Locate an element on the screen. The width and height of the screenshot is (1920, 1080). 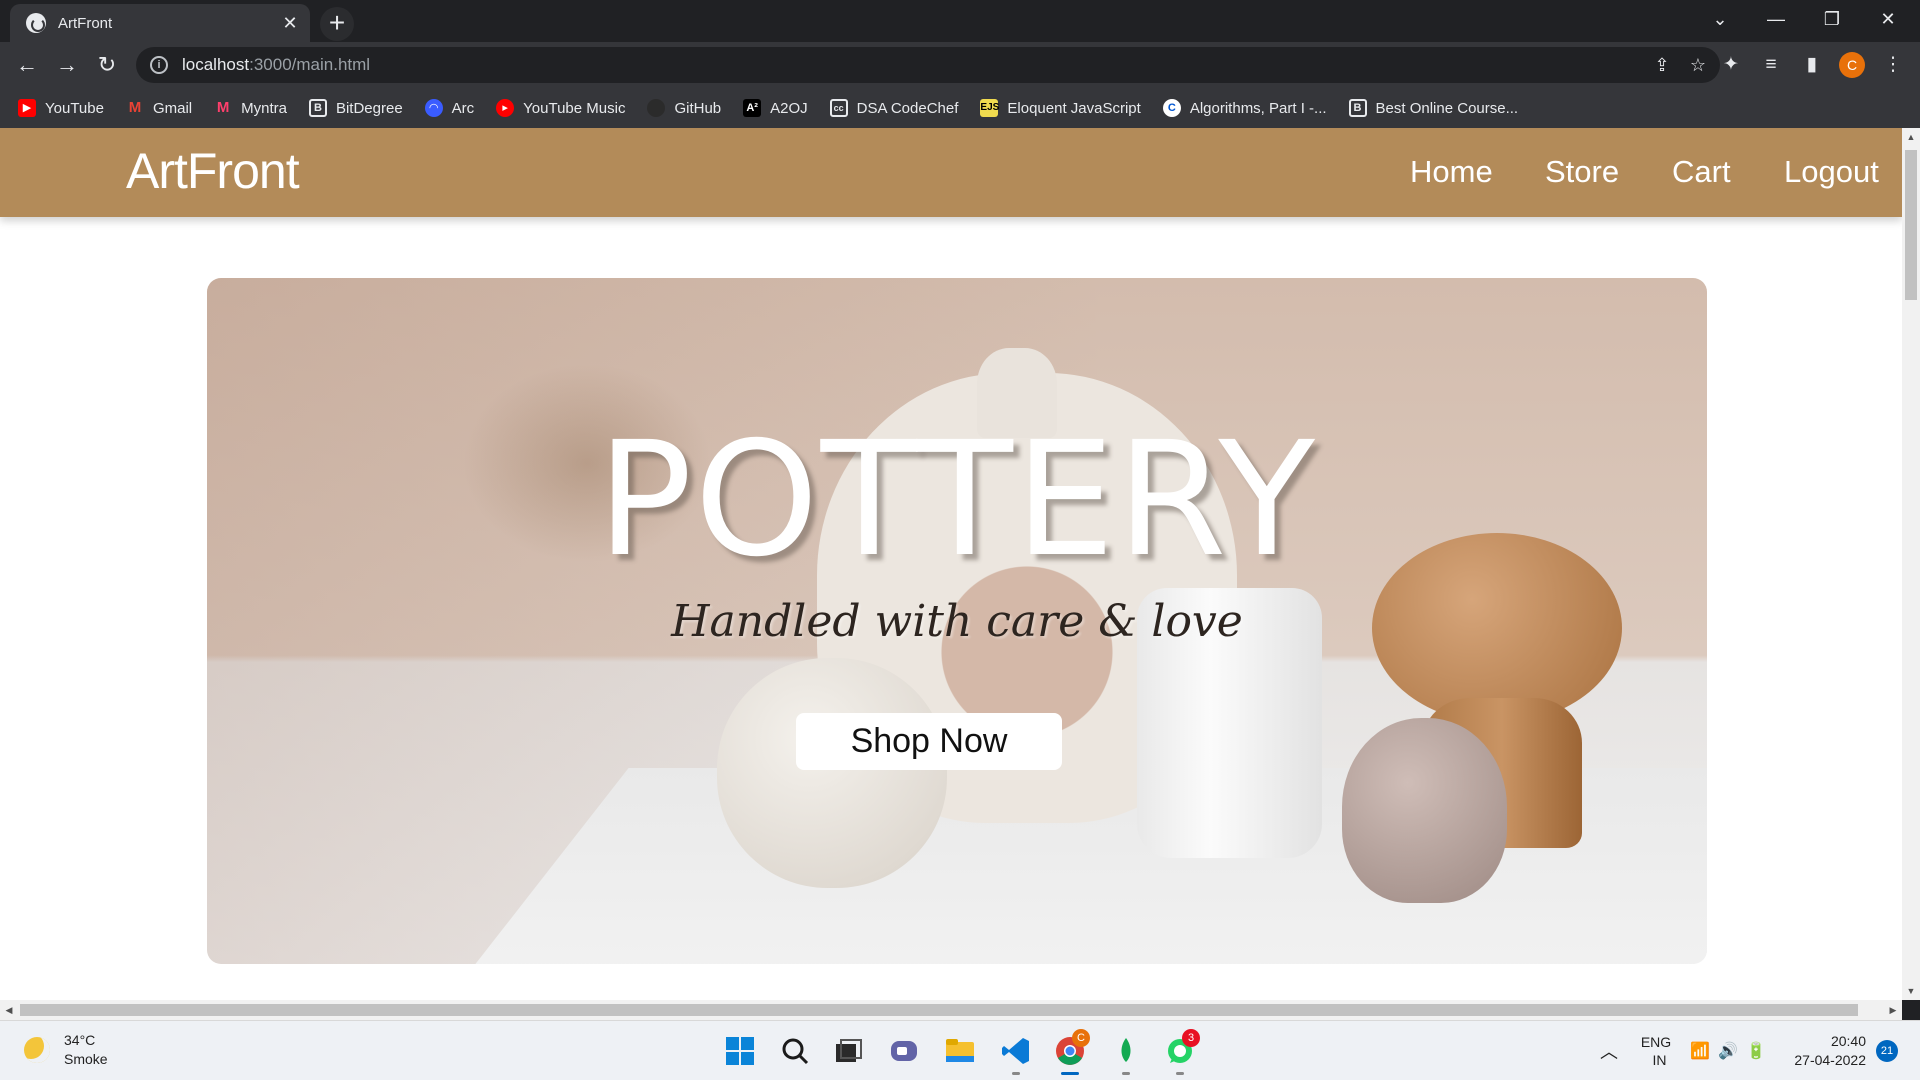
nav-cart-link: Cart is located at coordinates (1701, 172).